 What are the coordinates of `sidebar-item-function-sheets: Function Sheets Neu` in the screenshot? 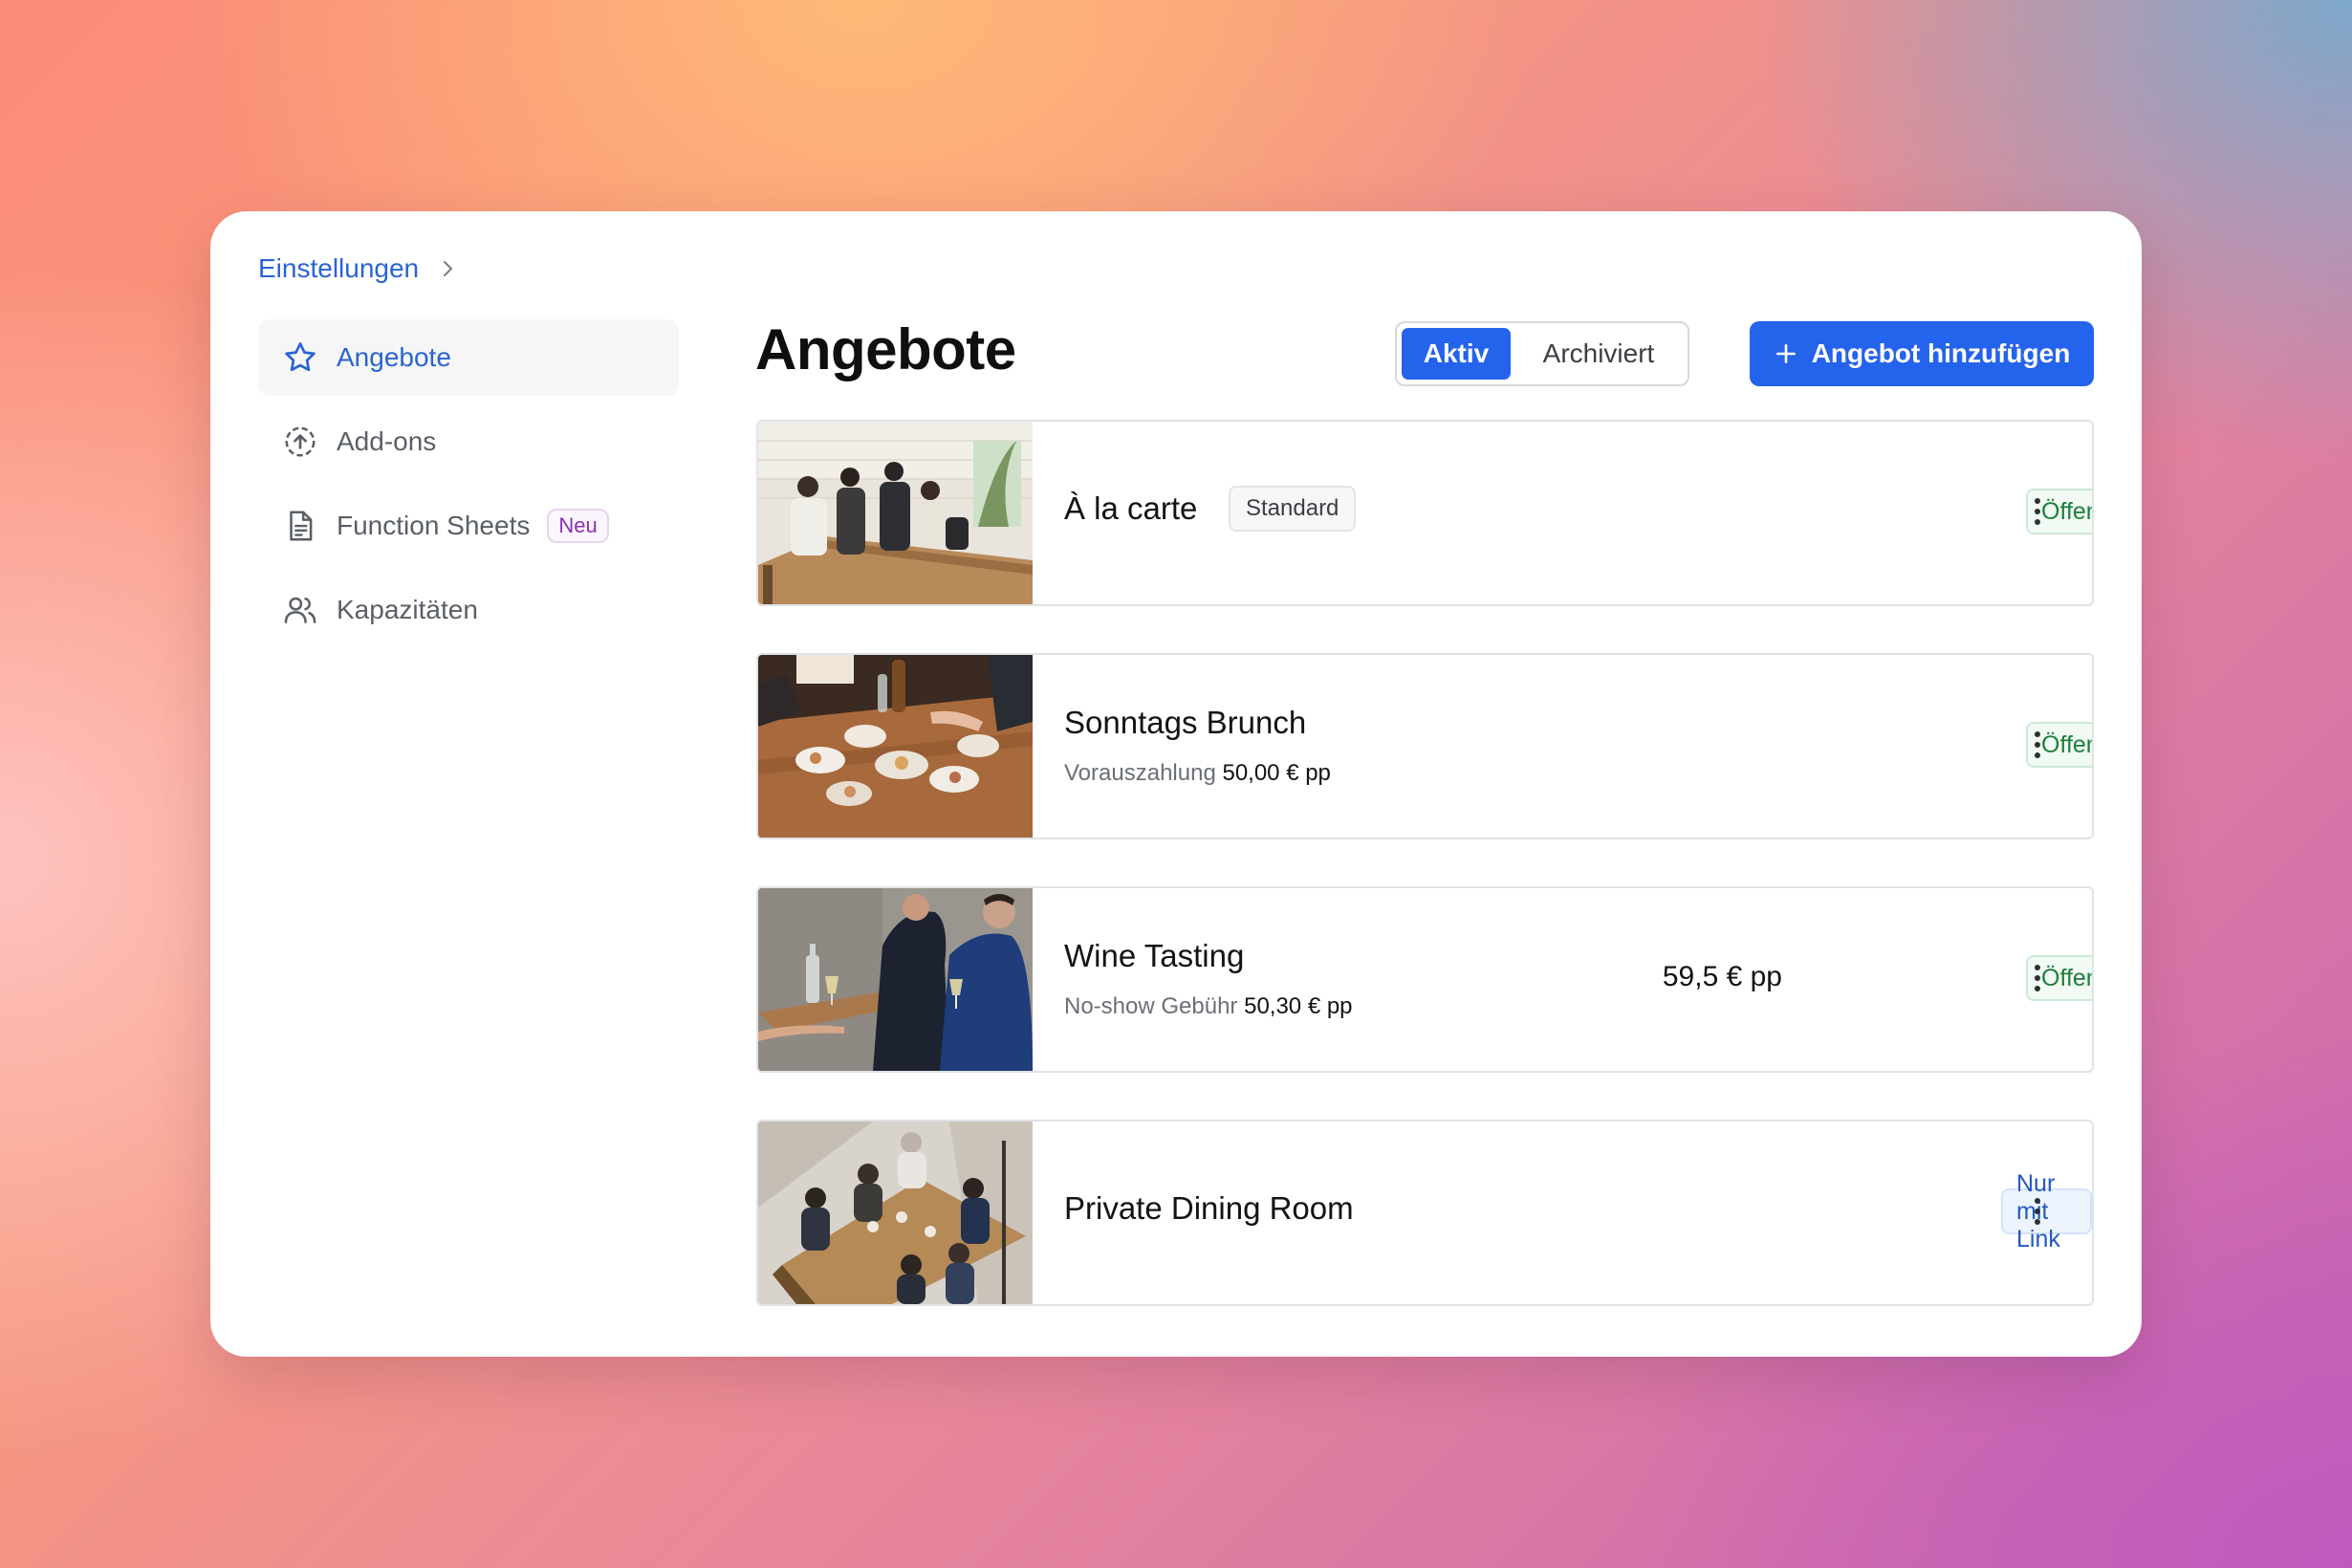 It's located at (468, 526).